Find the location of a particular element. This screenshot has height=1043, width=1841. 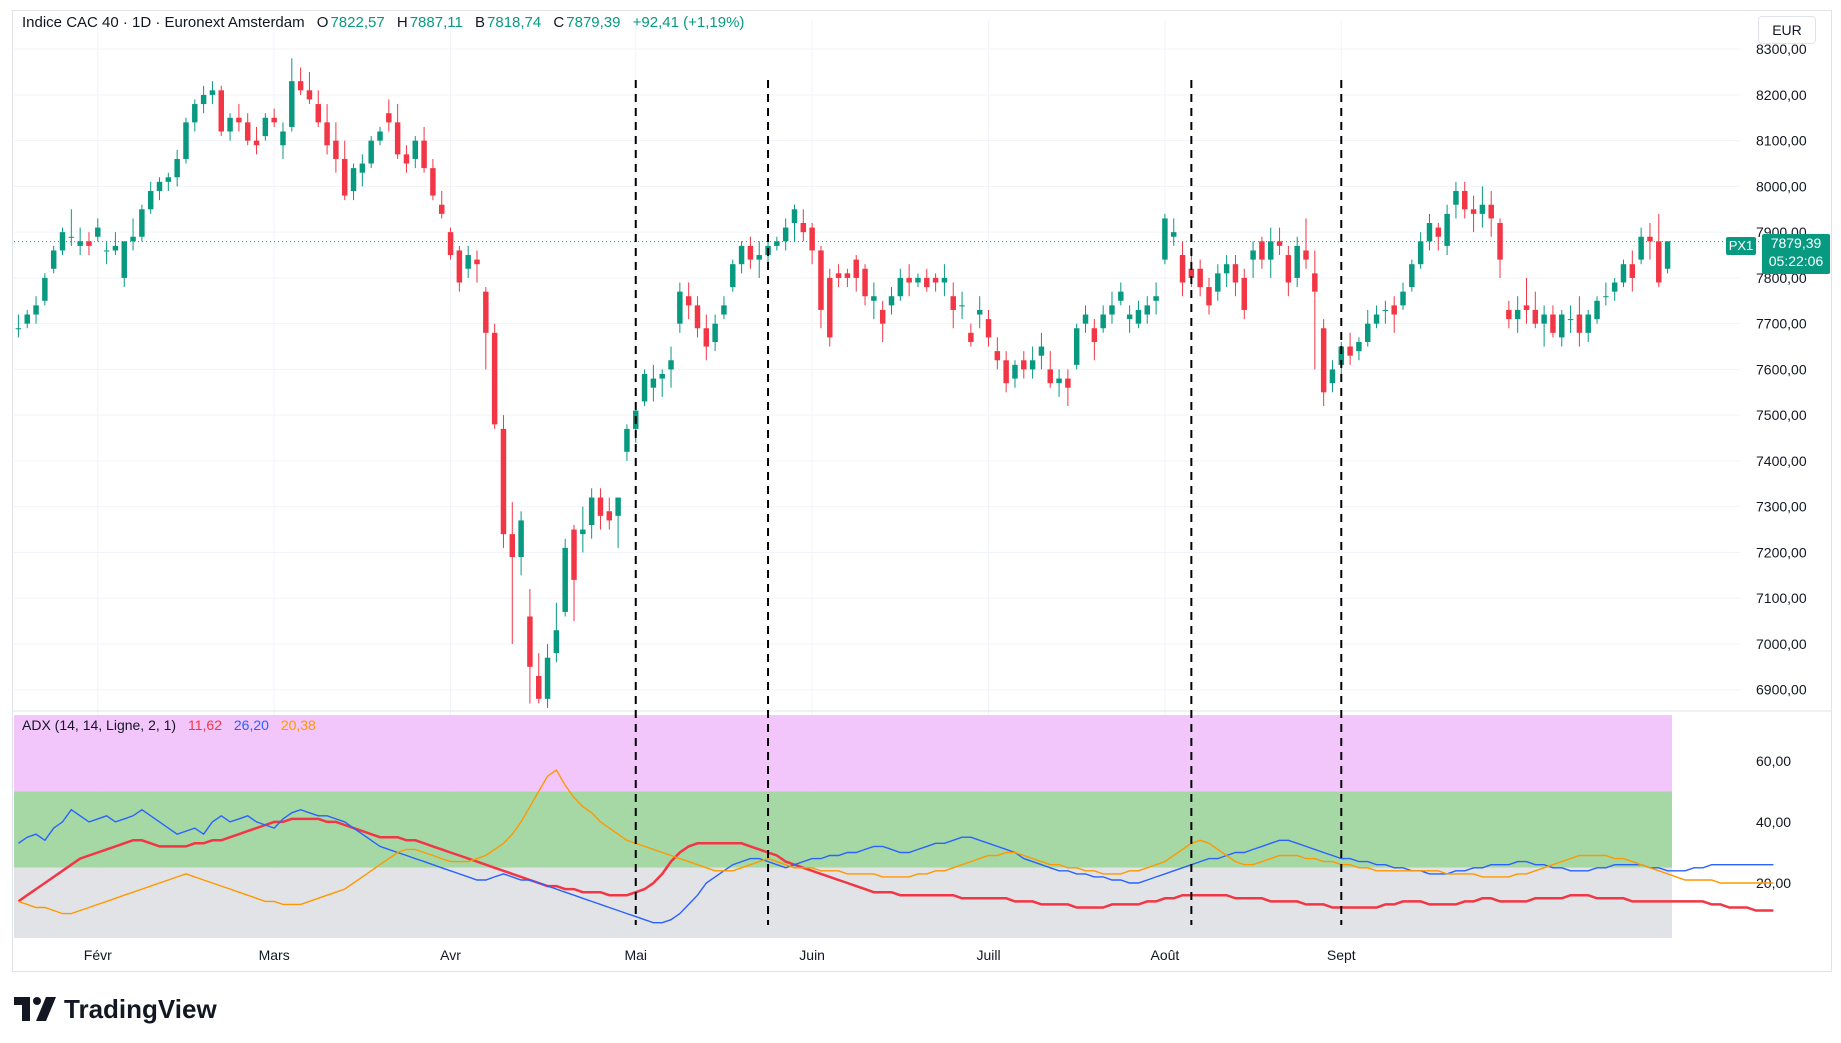

time-tick-label: Mars is located at coordinates (274, 955).